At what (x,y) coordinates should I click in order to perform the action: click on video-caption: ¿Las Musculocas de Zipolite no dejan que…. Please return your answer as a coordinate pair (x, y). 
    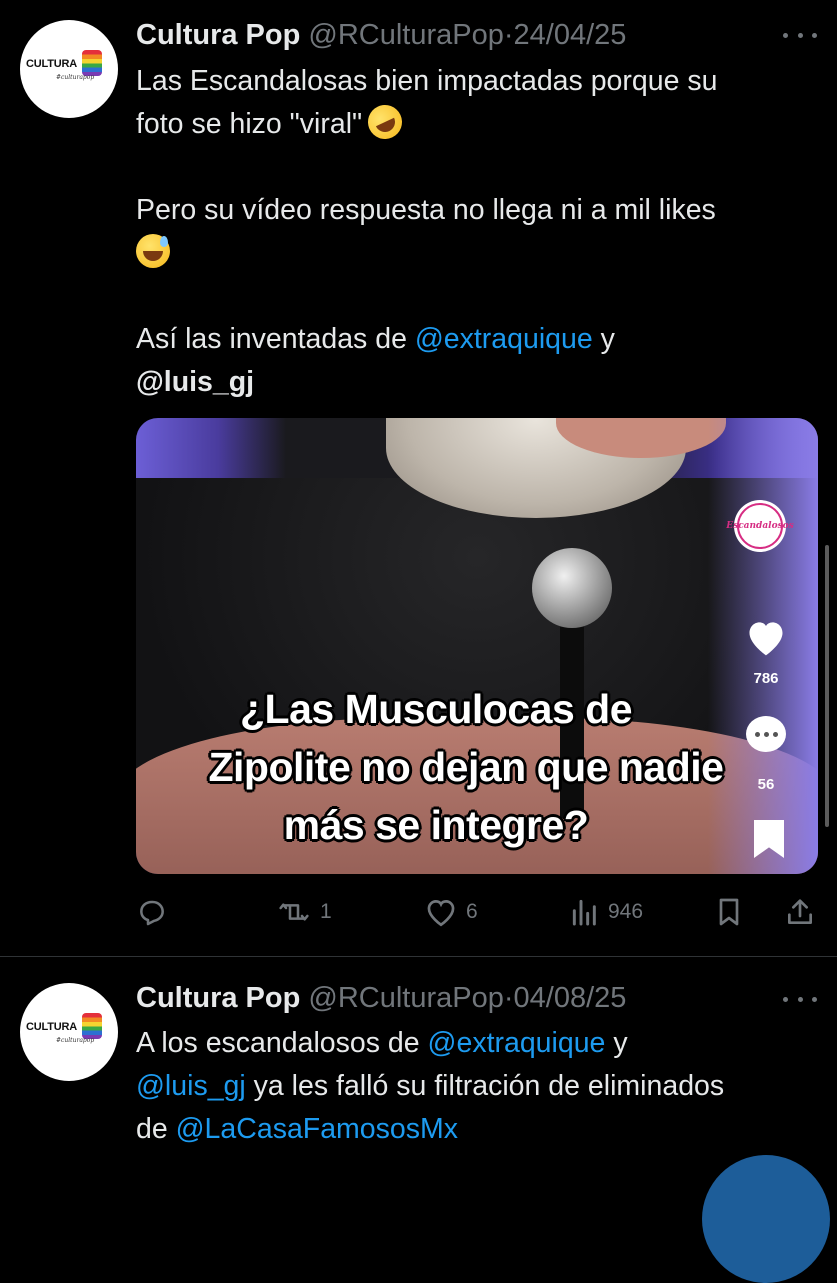
    Looking at the image, I should click on (436, 767).